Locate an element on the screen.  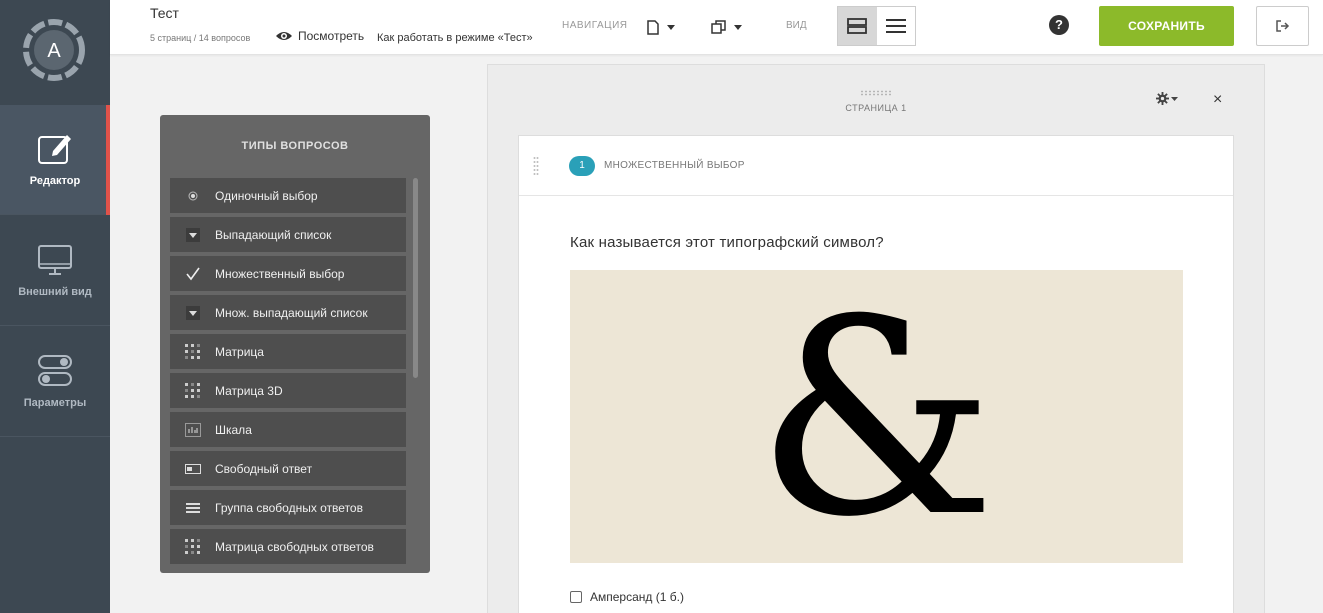
page-settings-button is located at coordinates (1167, 98).